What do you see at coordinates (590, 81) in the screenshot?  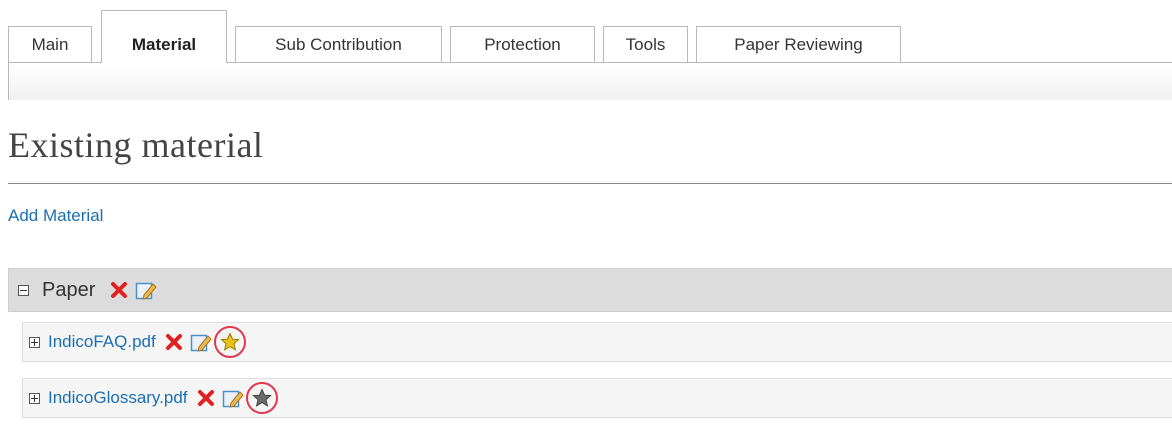 I see `tab-content-panel` at bounding box center [590, 81].